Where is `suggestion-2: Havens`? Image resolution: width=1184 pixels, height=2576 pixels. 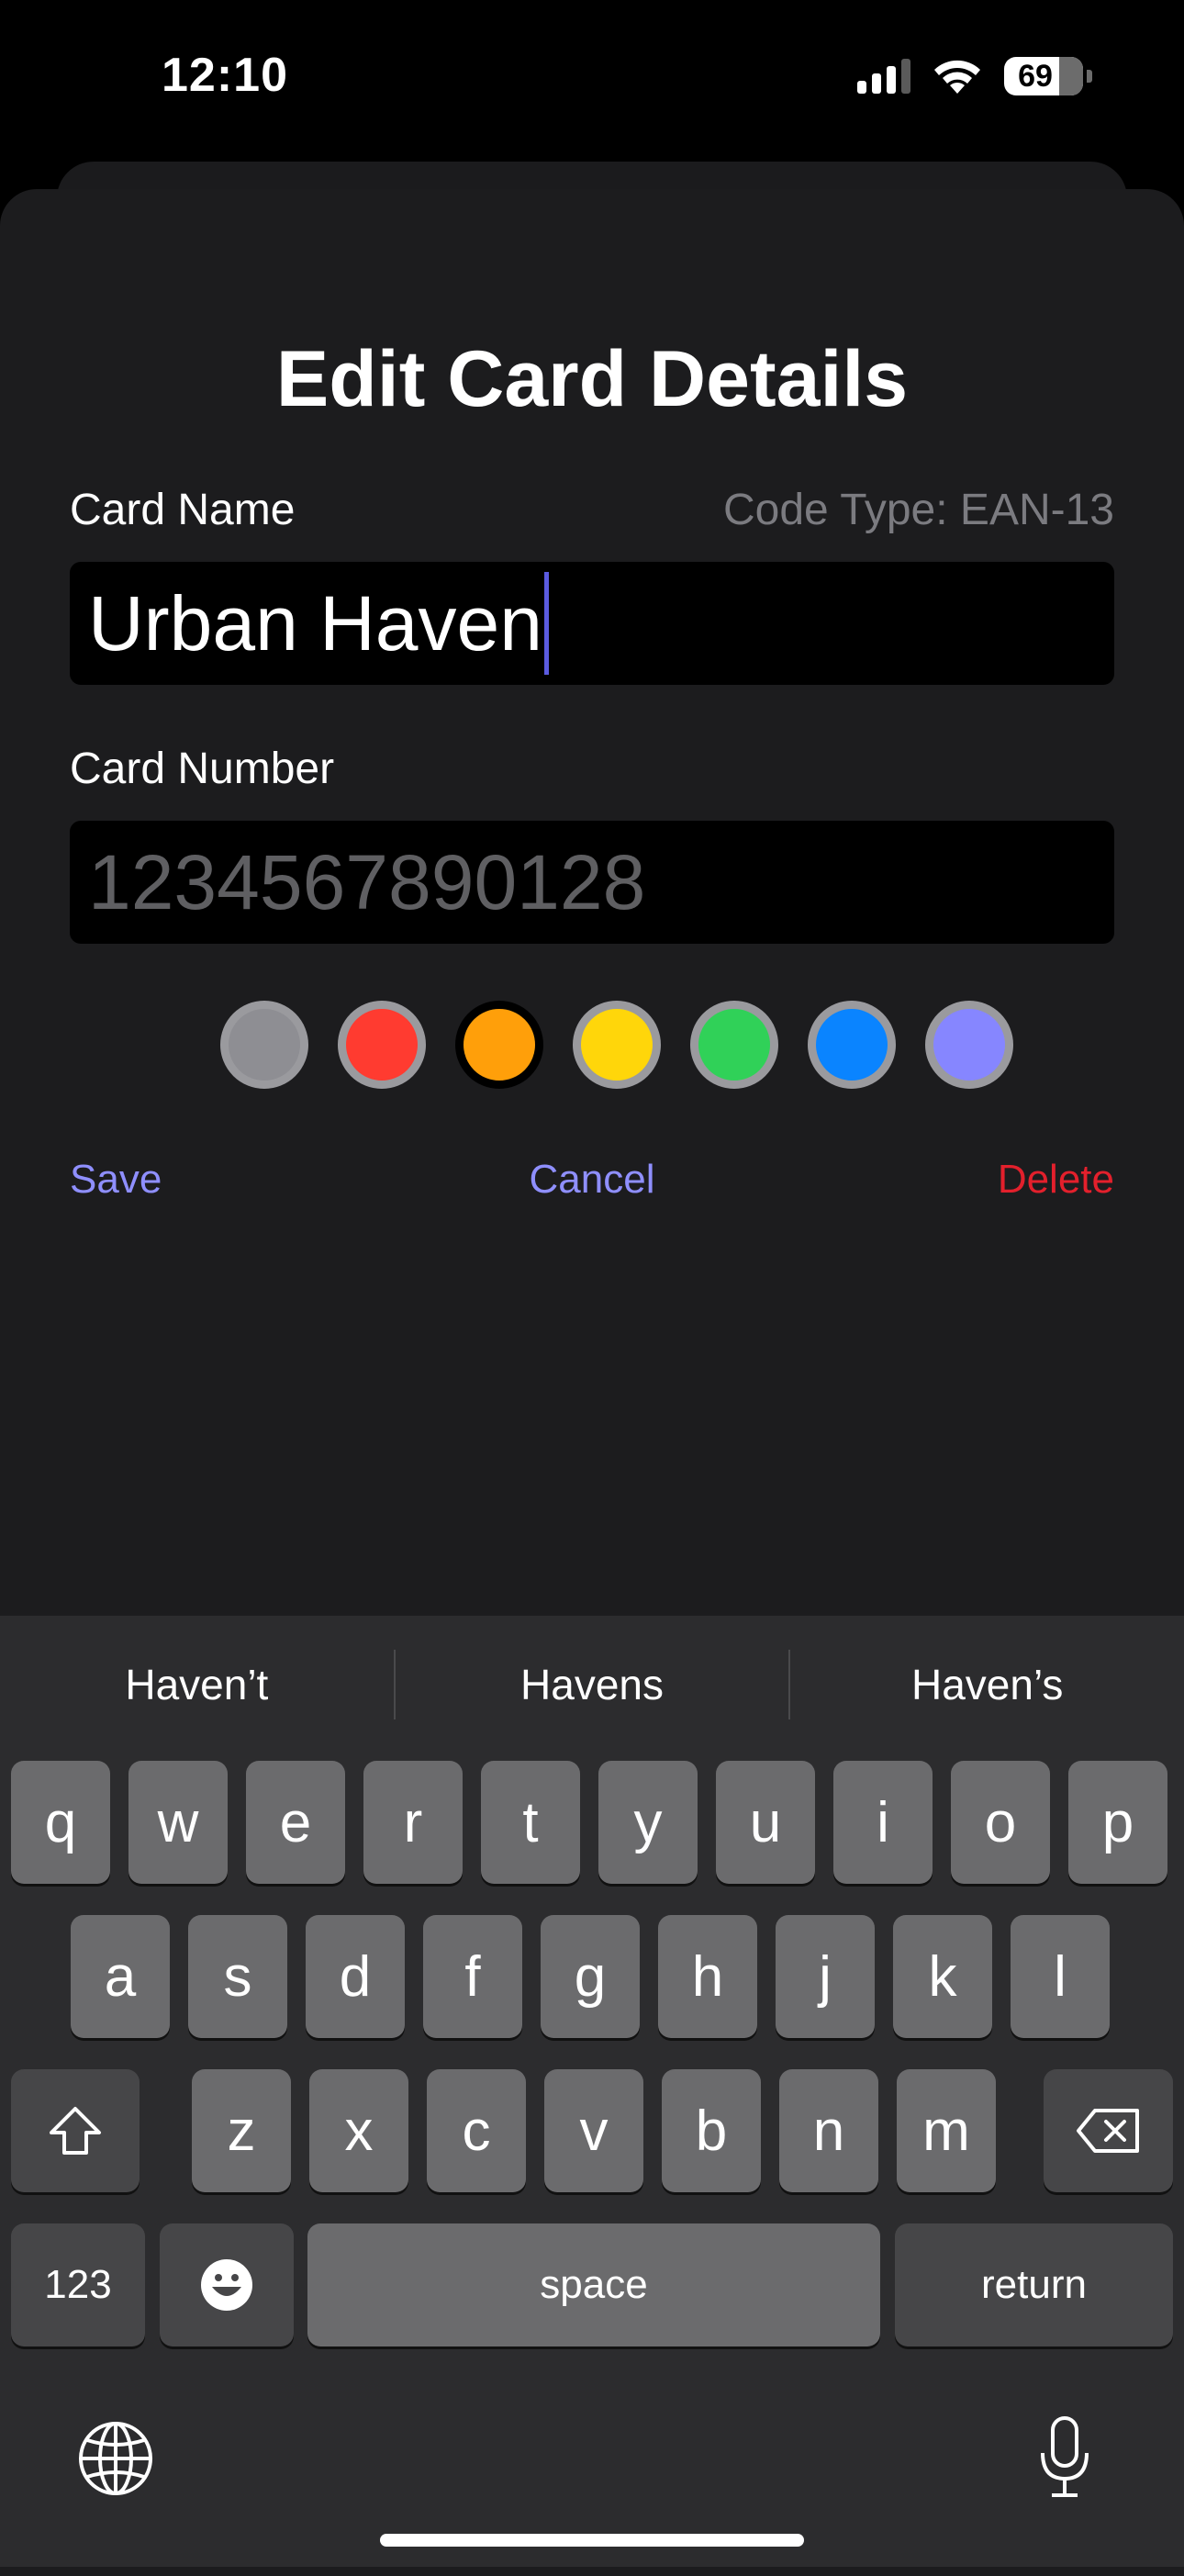
suggestion-2: Havens is located at coordinates (592, 1684).